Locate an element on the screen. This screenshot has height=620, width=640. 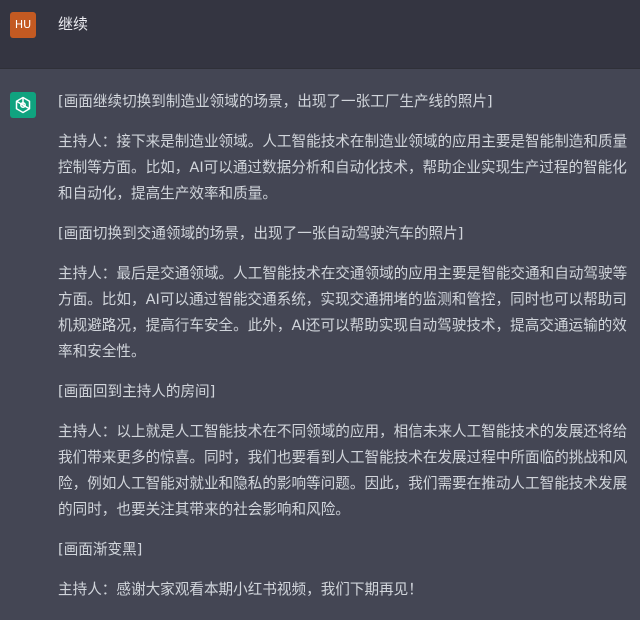
user-message-row: HU 继续 is located at coordinates (320, 34).